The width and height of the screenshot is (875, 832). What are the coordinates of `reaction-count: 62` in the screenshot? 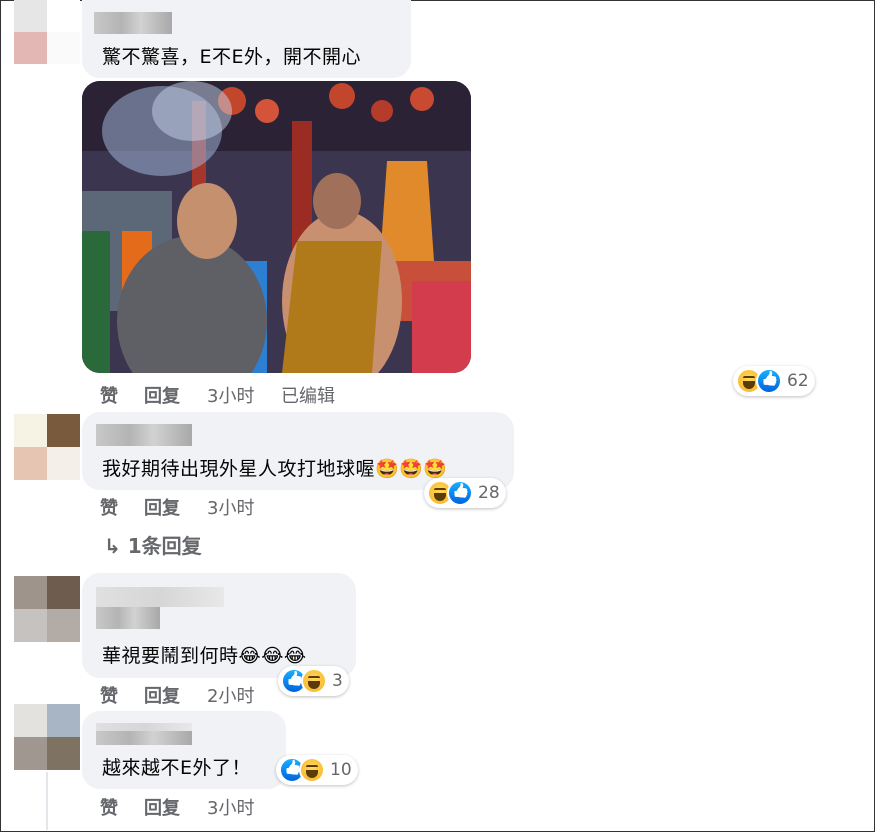 It's located at (798, 381).